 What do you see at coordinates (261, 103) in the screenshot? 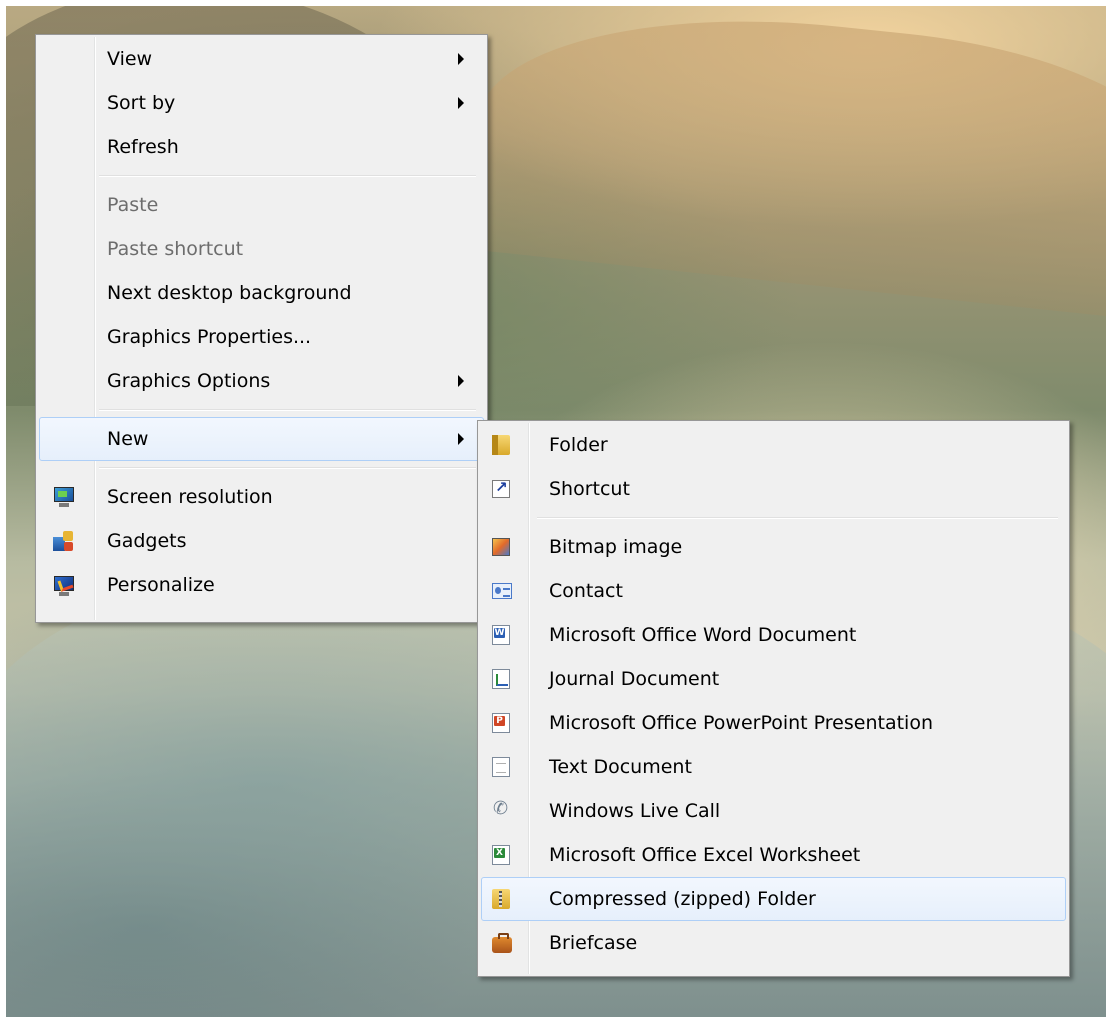
I see `menu-item-sort-by: Sort by` at bounding box center [261, 103].